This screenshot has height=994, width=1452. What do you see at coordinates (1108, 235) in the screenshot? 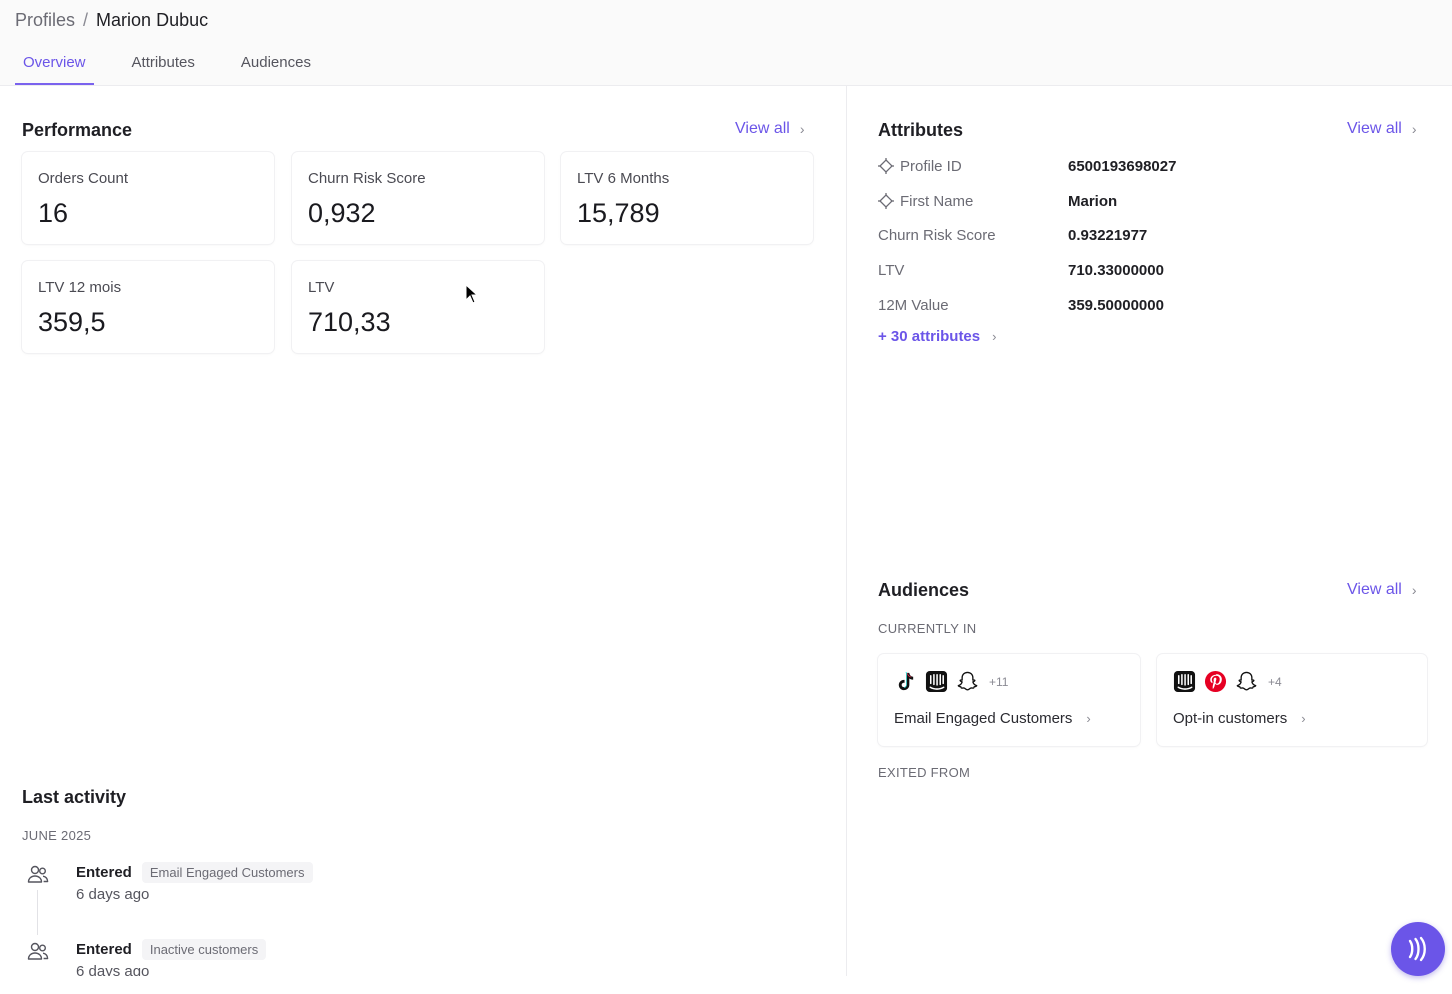
I see `attribute-value: 0.93221977` at bounding box center [1108, 235].